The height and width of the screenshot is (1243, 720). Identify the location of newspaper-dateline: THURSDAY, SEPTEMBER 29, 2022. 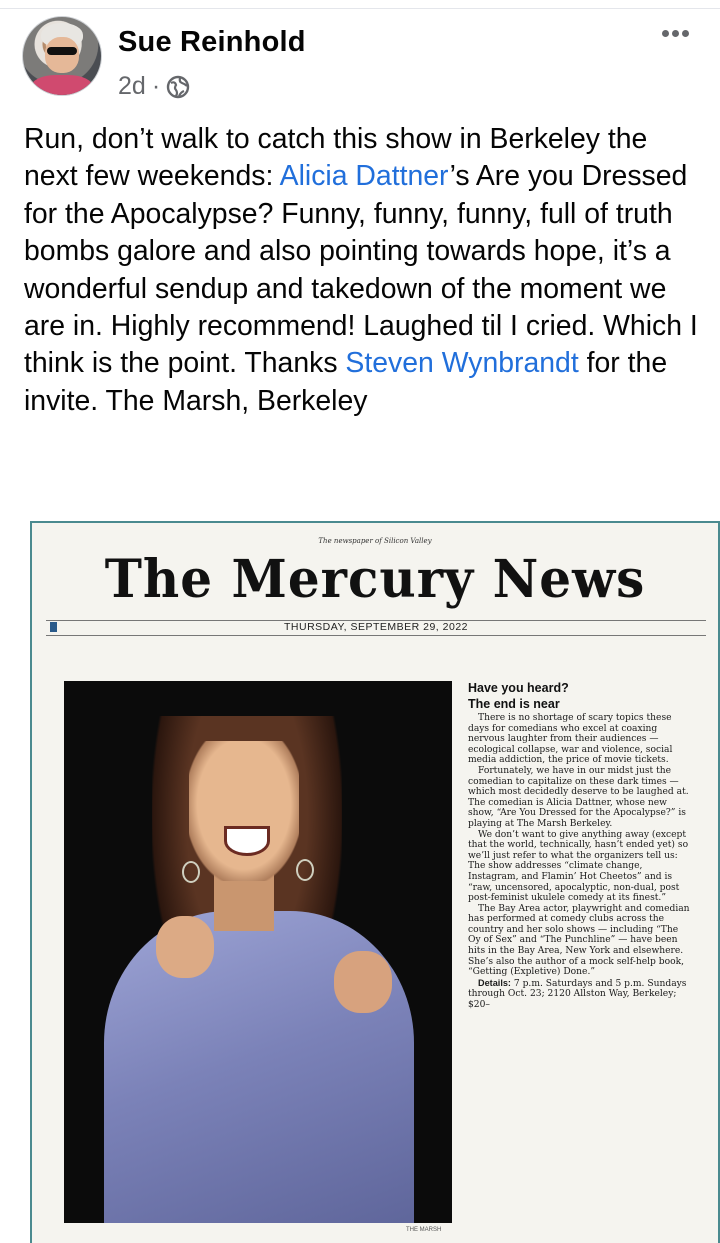
(376, 628).